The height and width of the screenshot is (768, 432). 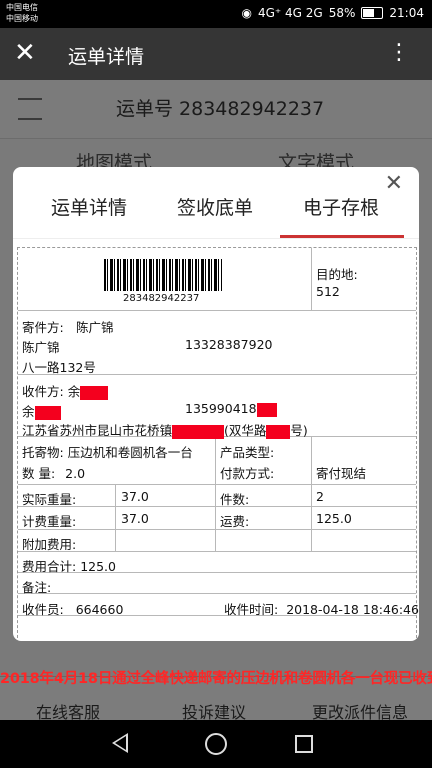 What do you see at coordinates (231, 409) in the screenshot?
I see `recipient-phone: 135990418` at bounding box center [231, 409].